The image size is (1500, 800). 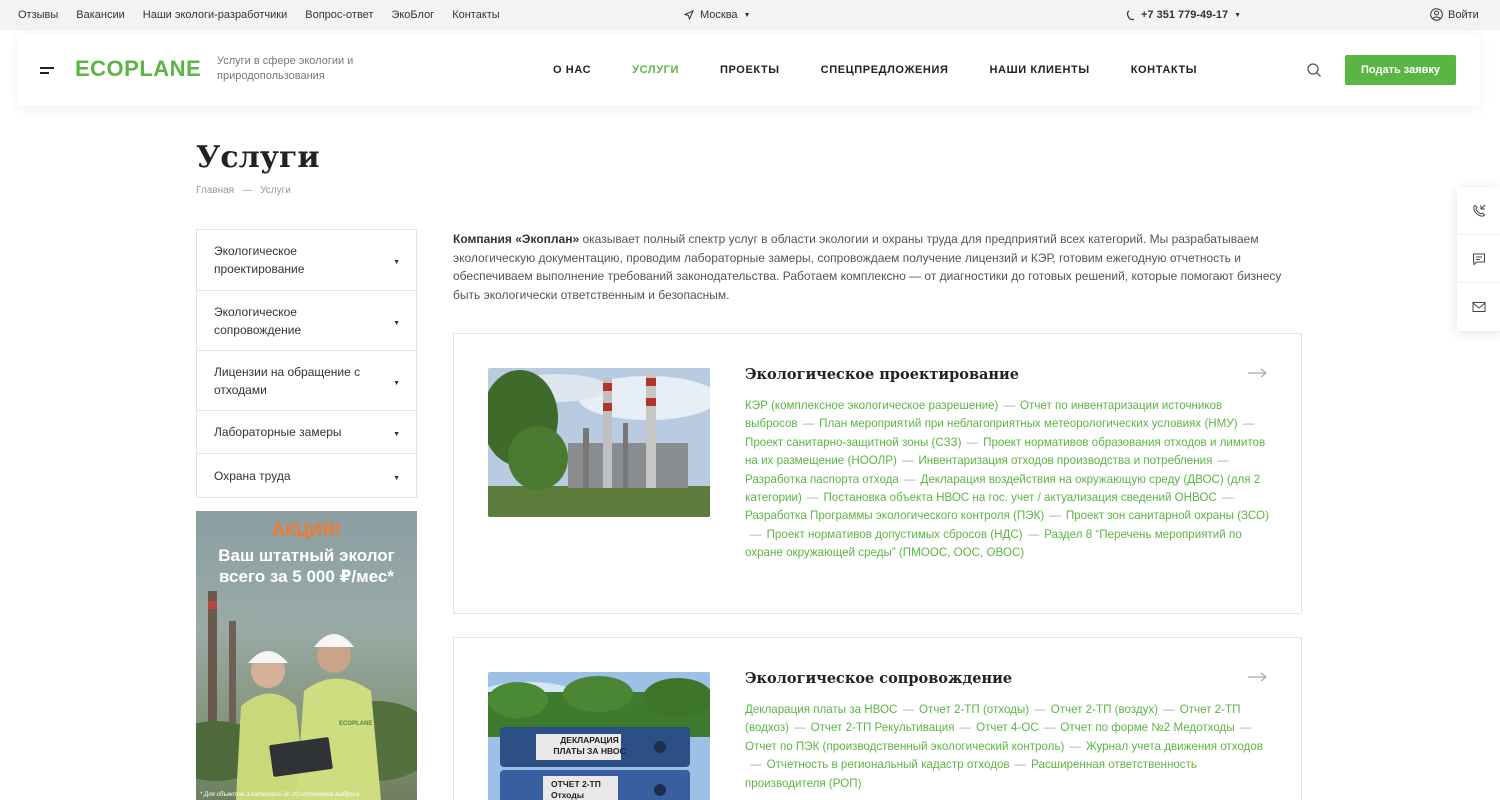 I want to click on service-link: Проект санитарно-защитной зоны (СЗЗ), so click(x=853, y=442).